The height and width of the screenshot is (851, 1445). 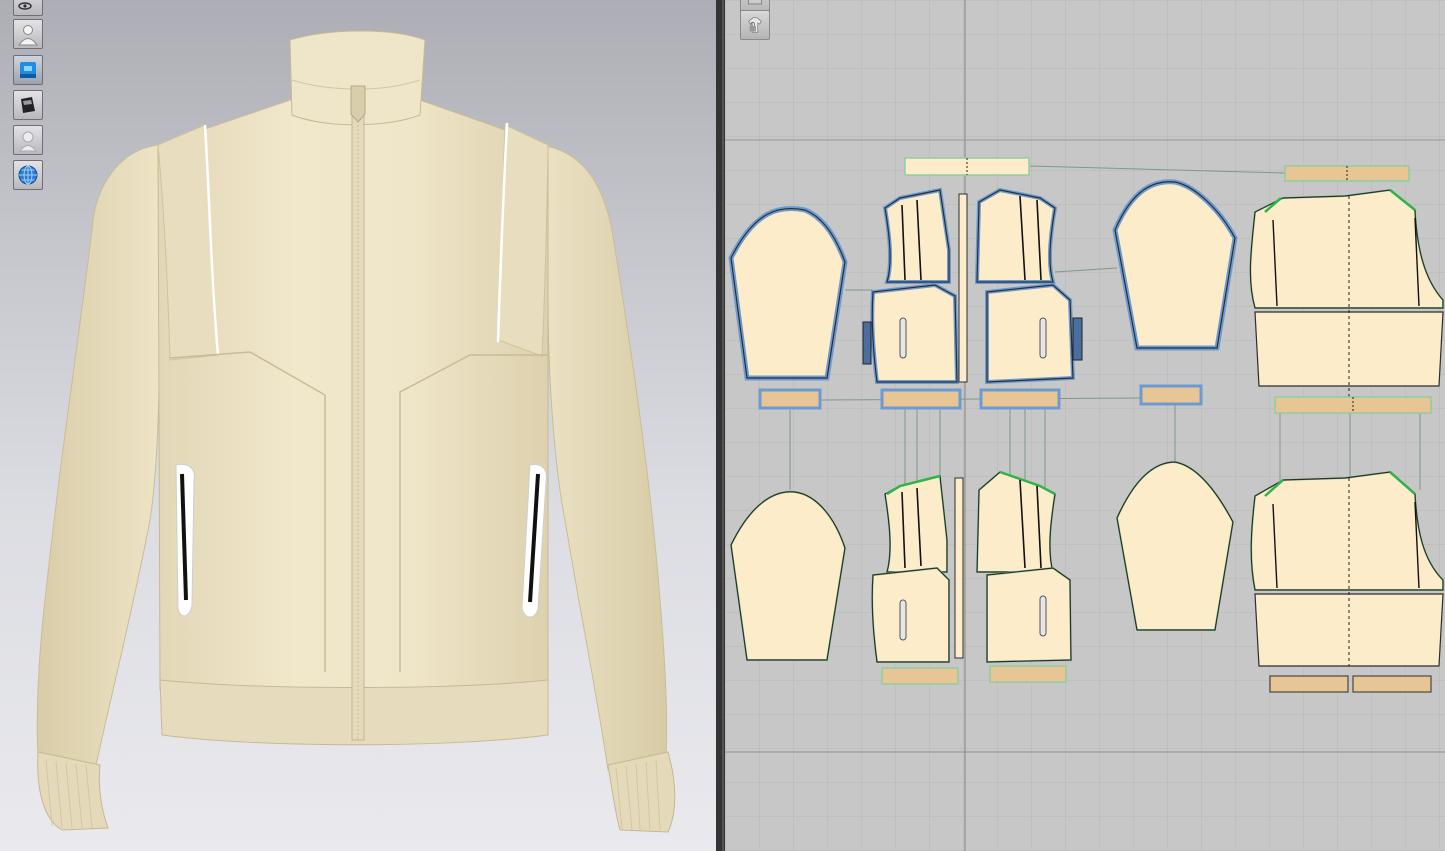 I want to click on collar-pattern, so click(x=967, y=166).